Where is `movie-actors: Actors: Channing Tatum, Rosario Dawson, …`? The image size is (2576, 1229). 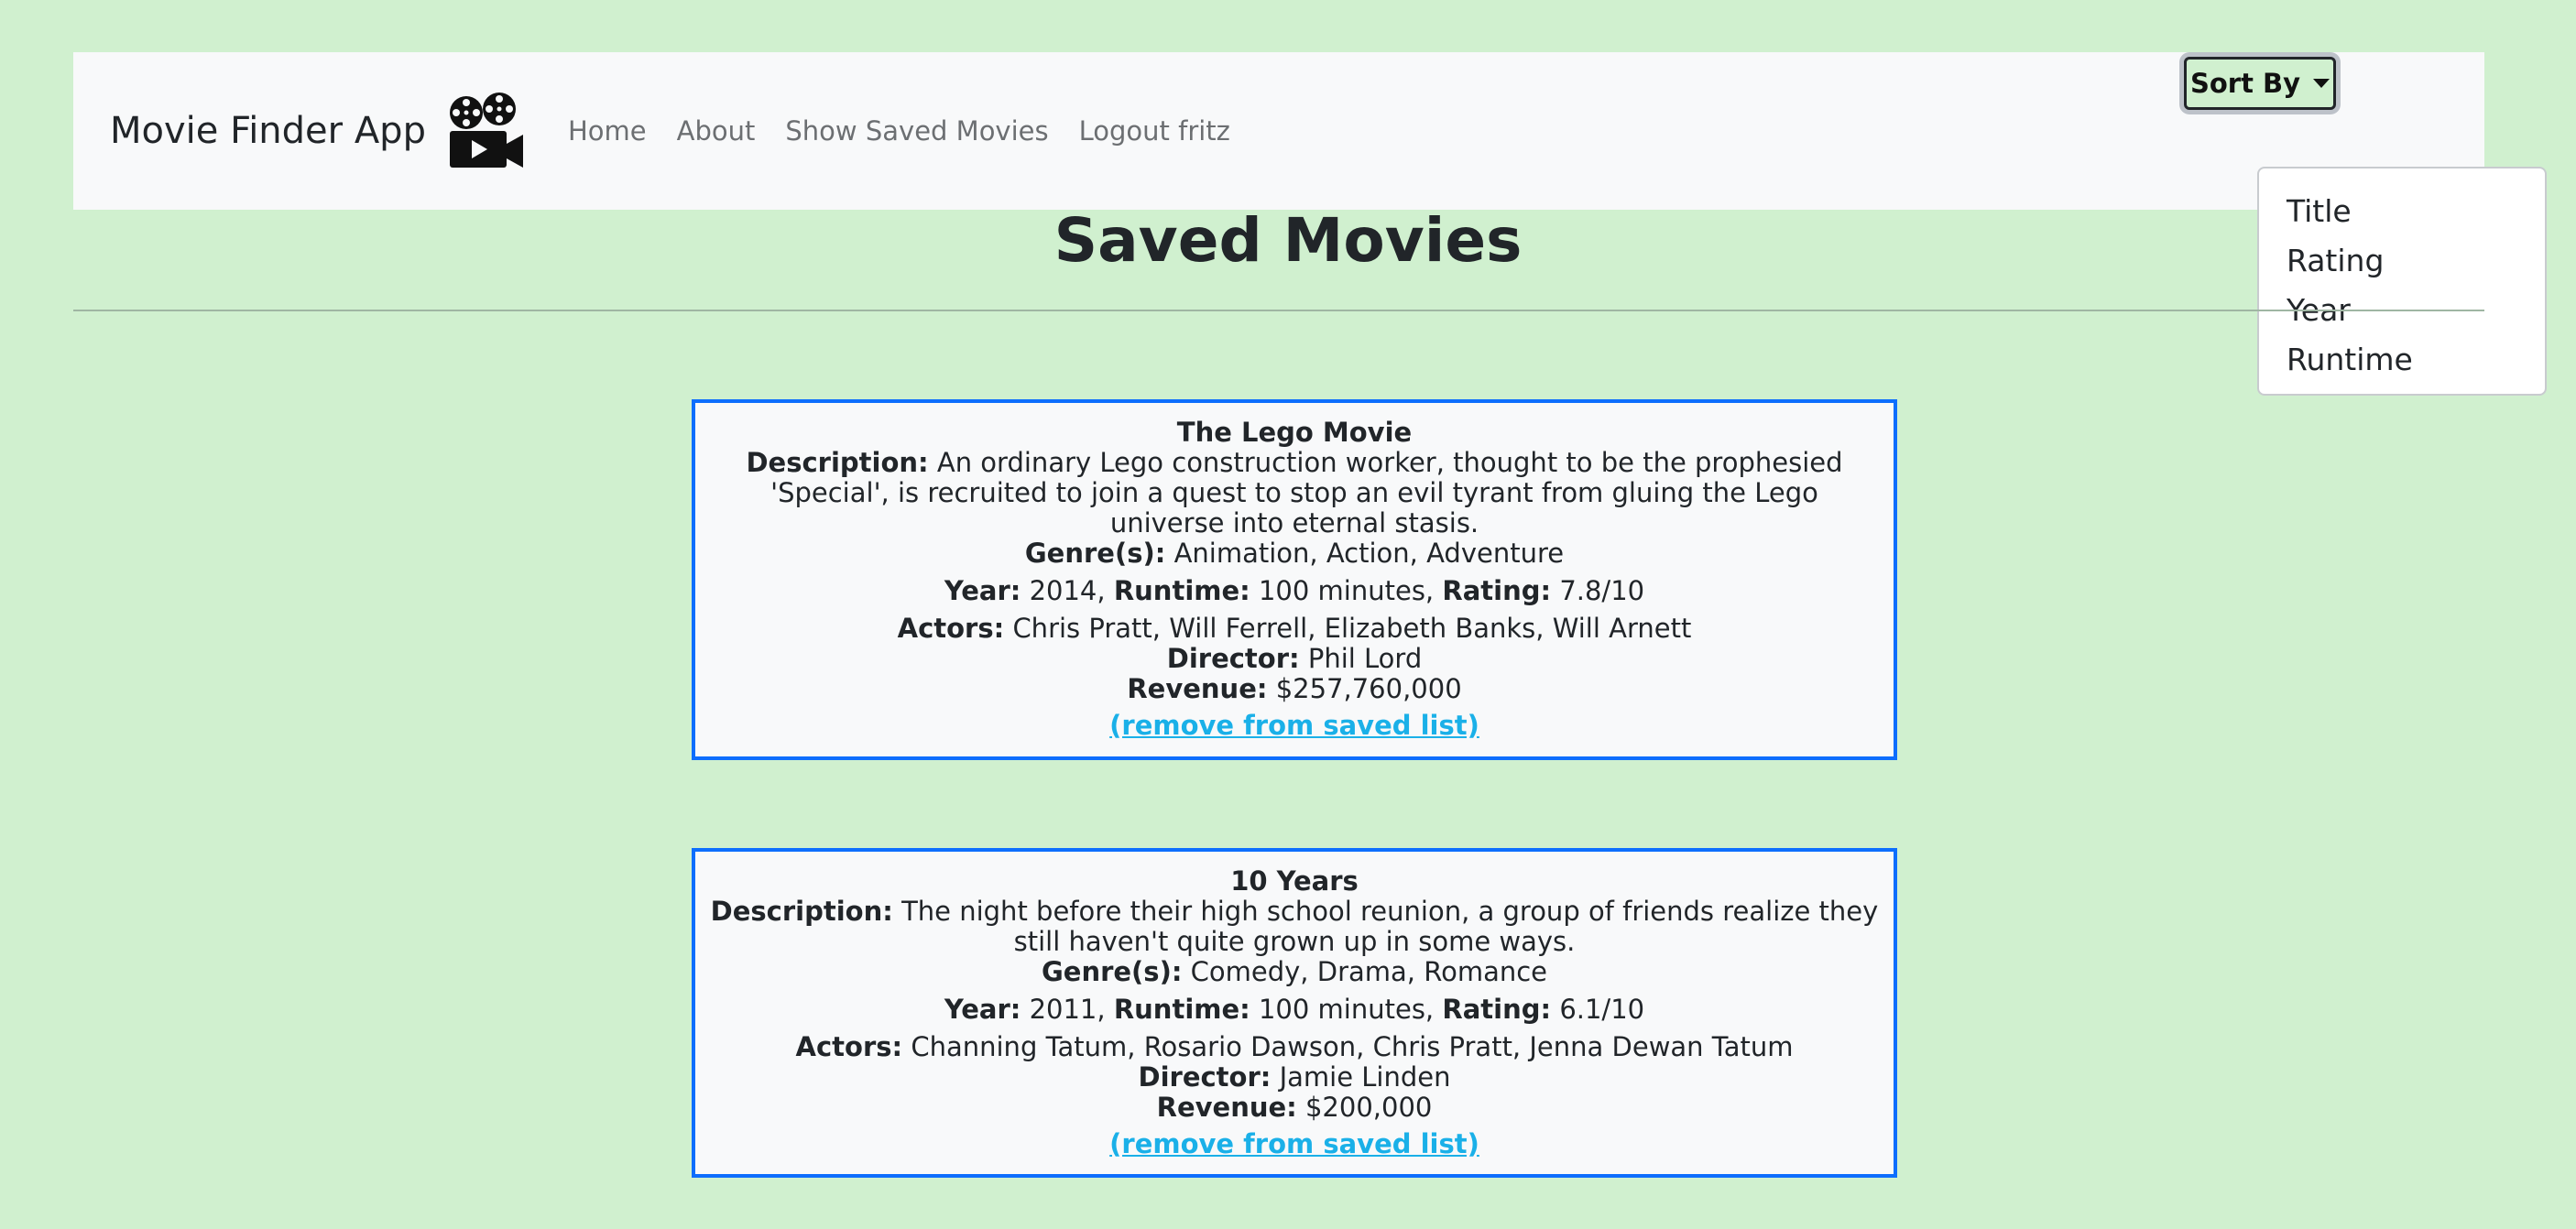 movie-actors: Actors: Channing Tatum, Rosario Dawson, … is located at coordinates (1294, 1047).